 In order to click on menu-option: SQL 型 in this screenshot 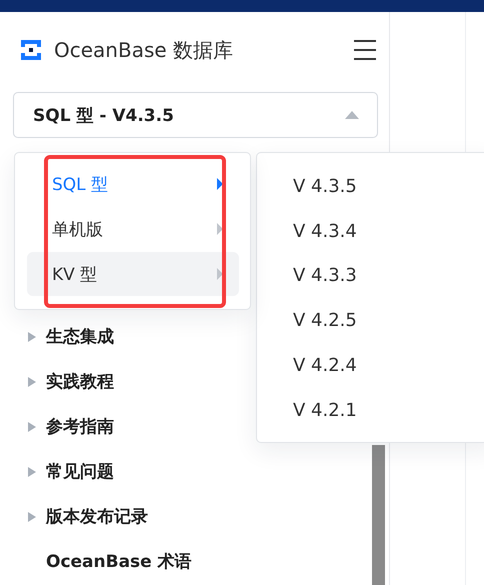, I will do `click(133, 184)`.